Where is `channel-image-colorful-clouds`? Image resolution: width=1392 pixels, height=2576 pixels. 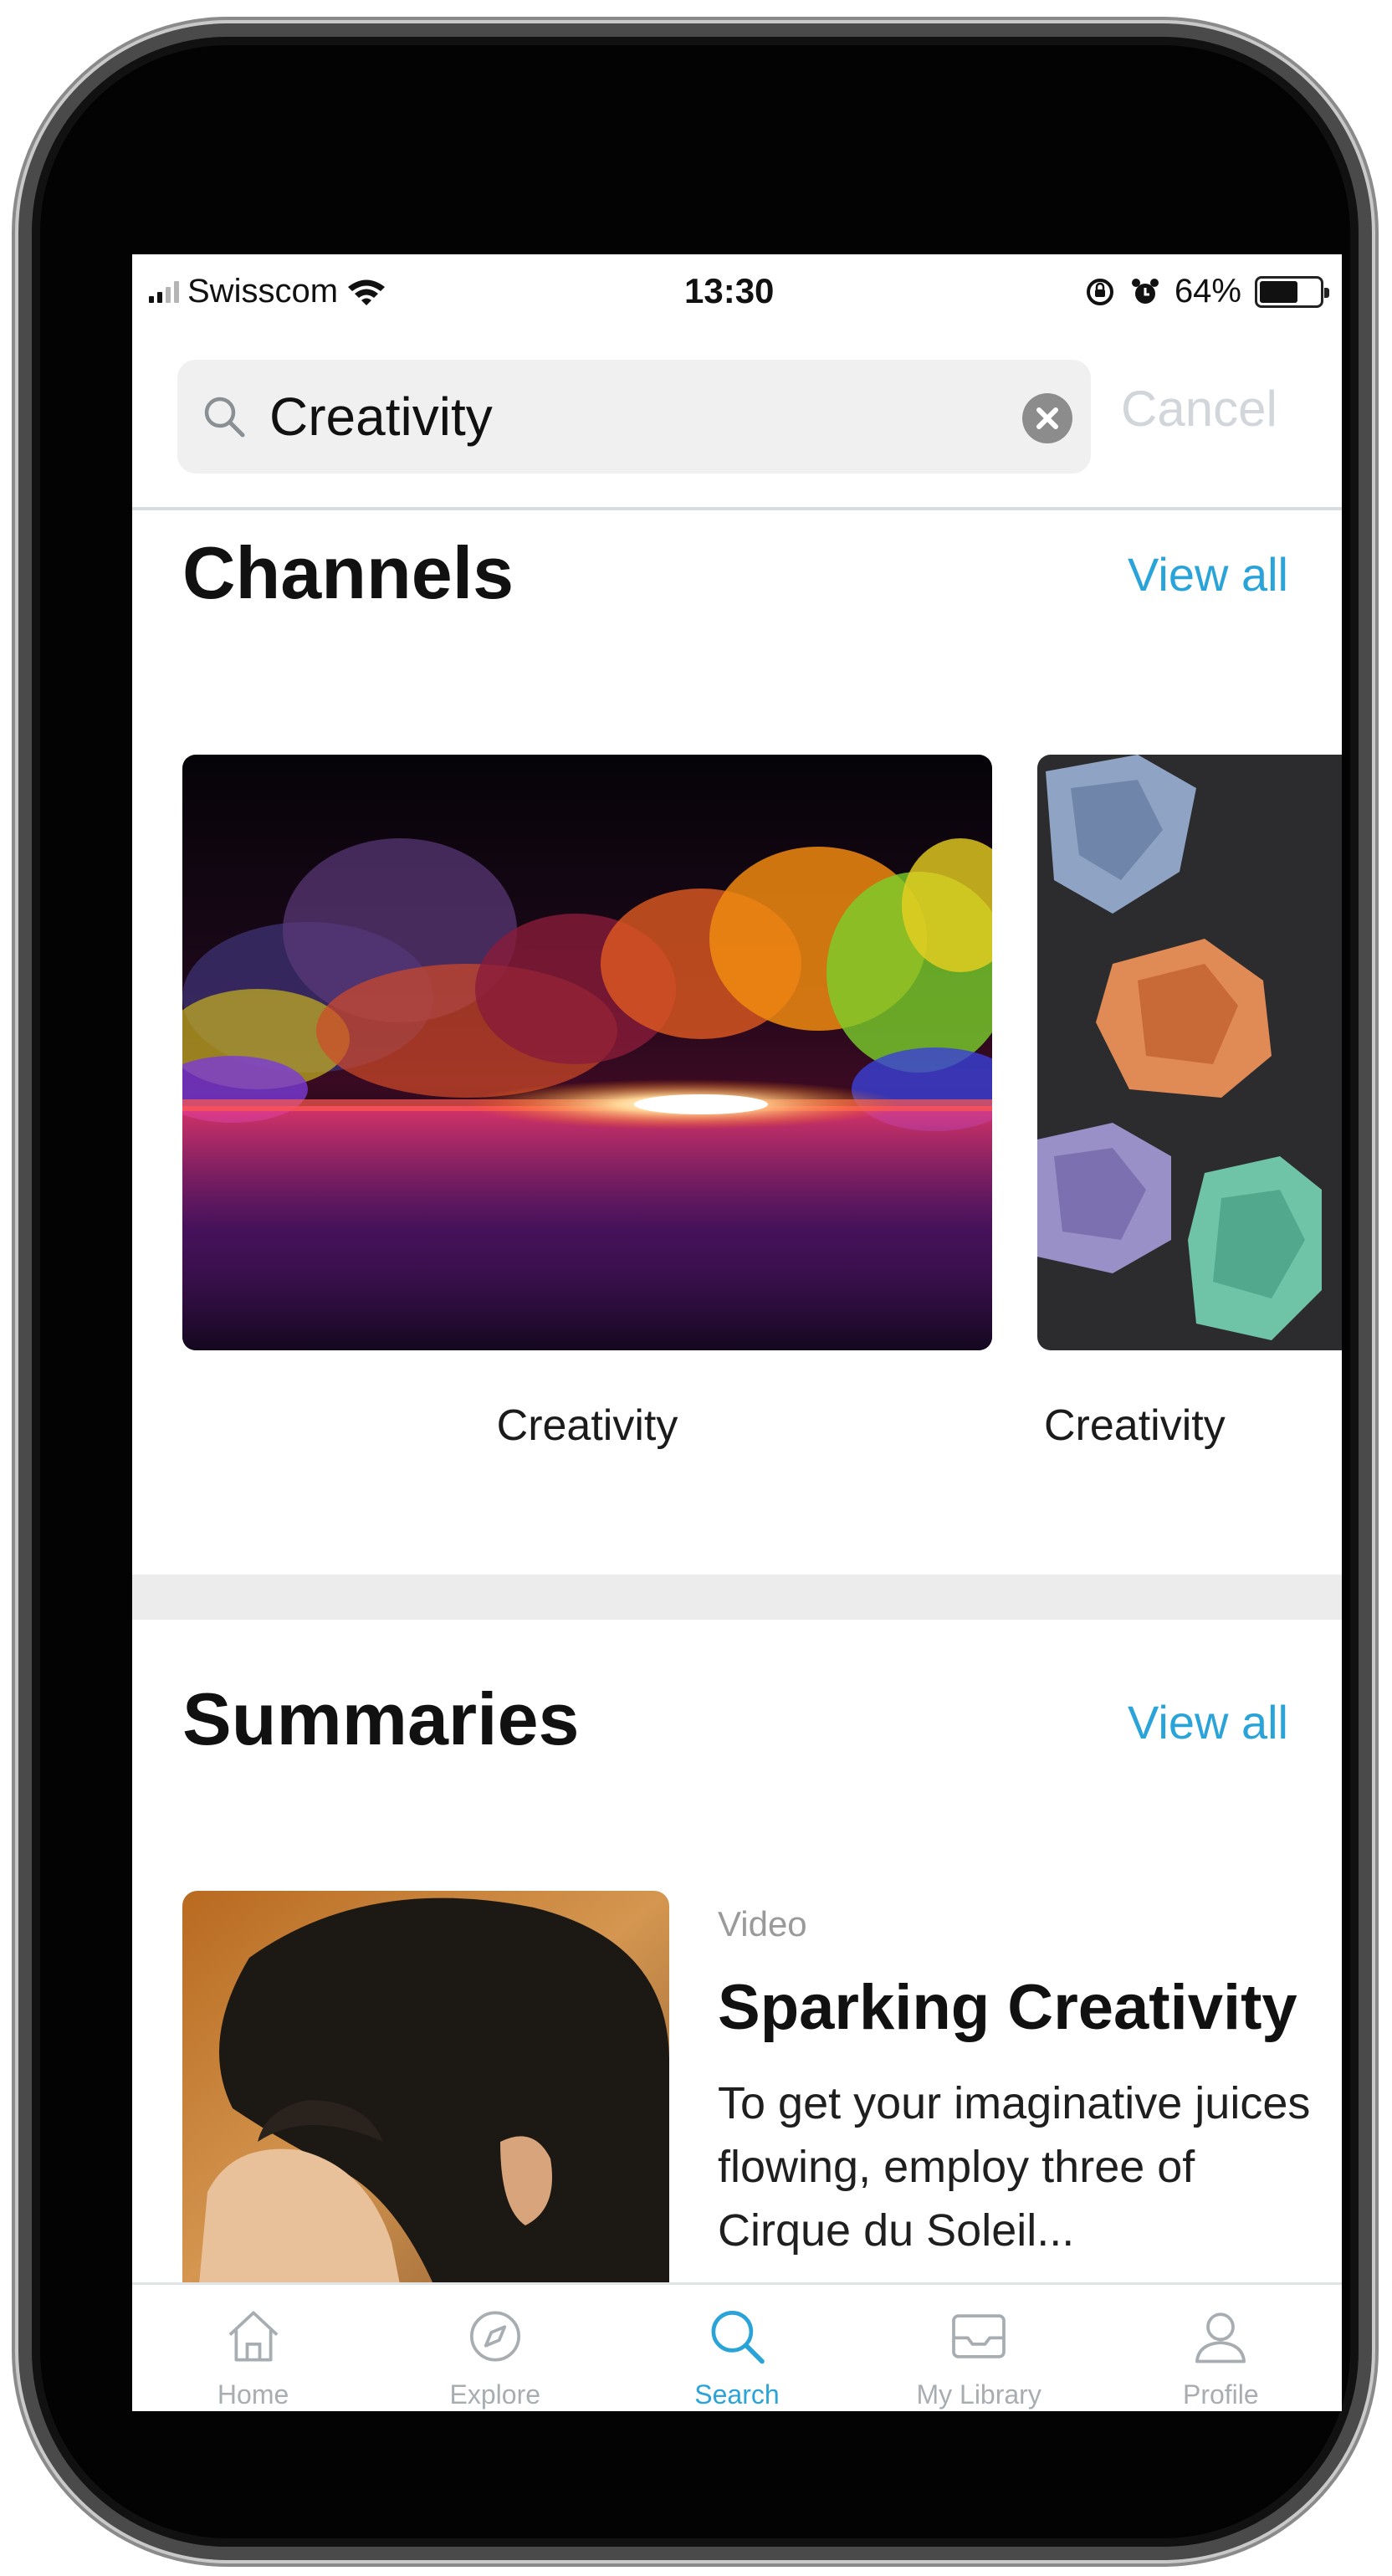
channel-image-colorful-clouds is located at coordinates (587, 1052).